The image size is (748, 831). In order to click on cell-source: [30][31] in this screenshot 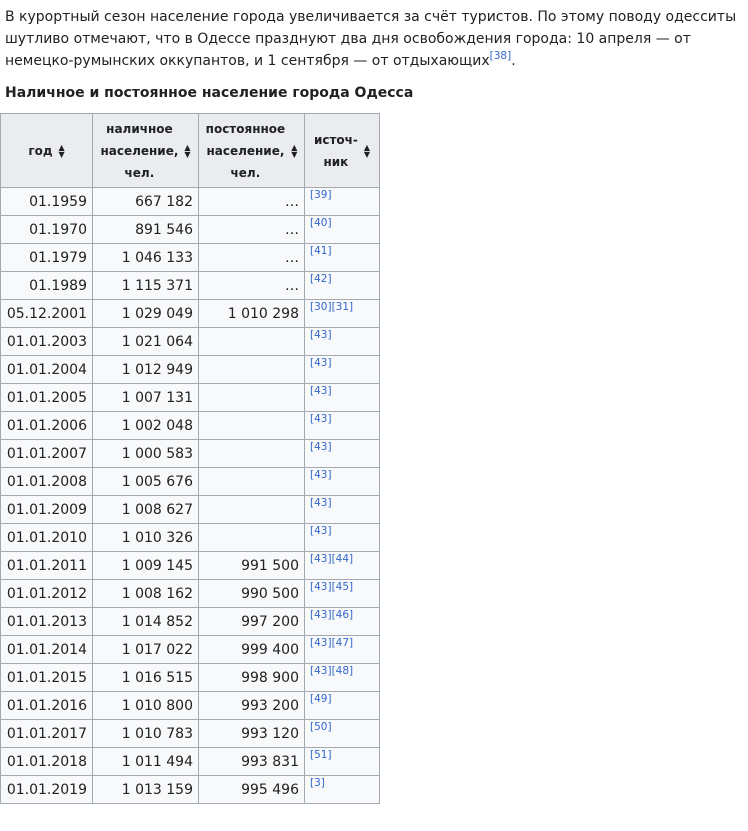, I will do `click(342, 313)`.